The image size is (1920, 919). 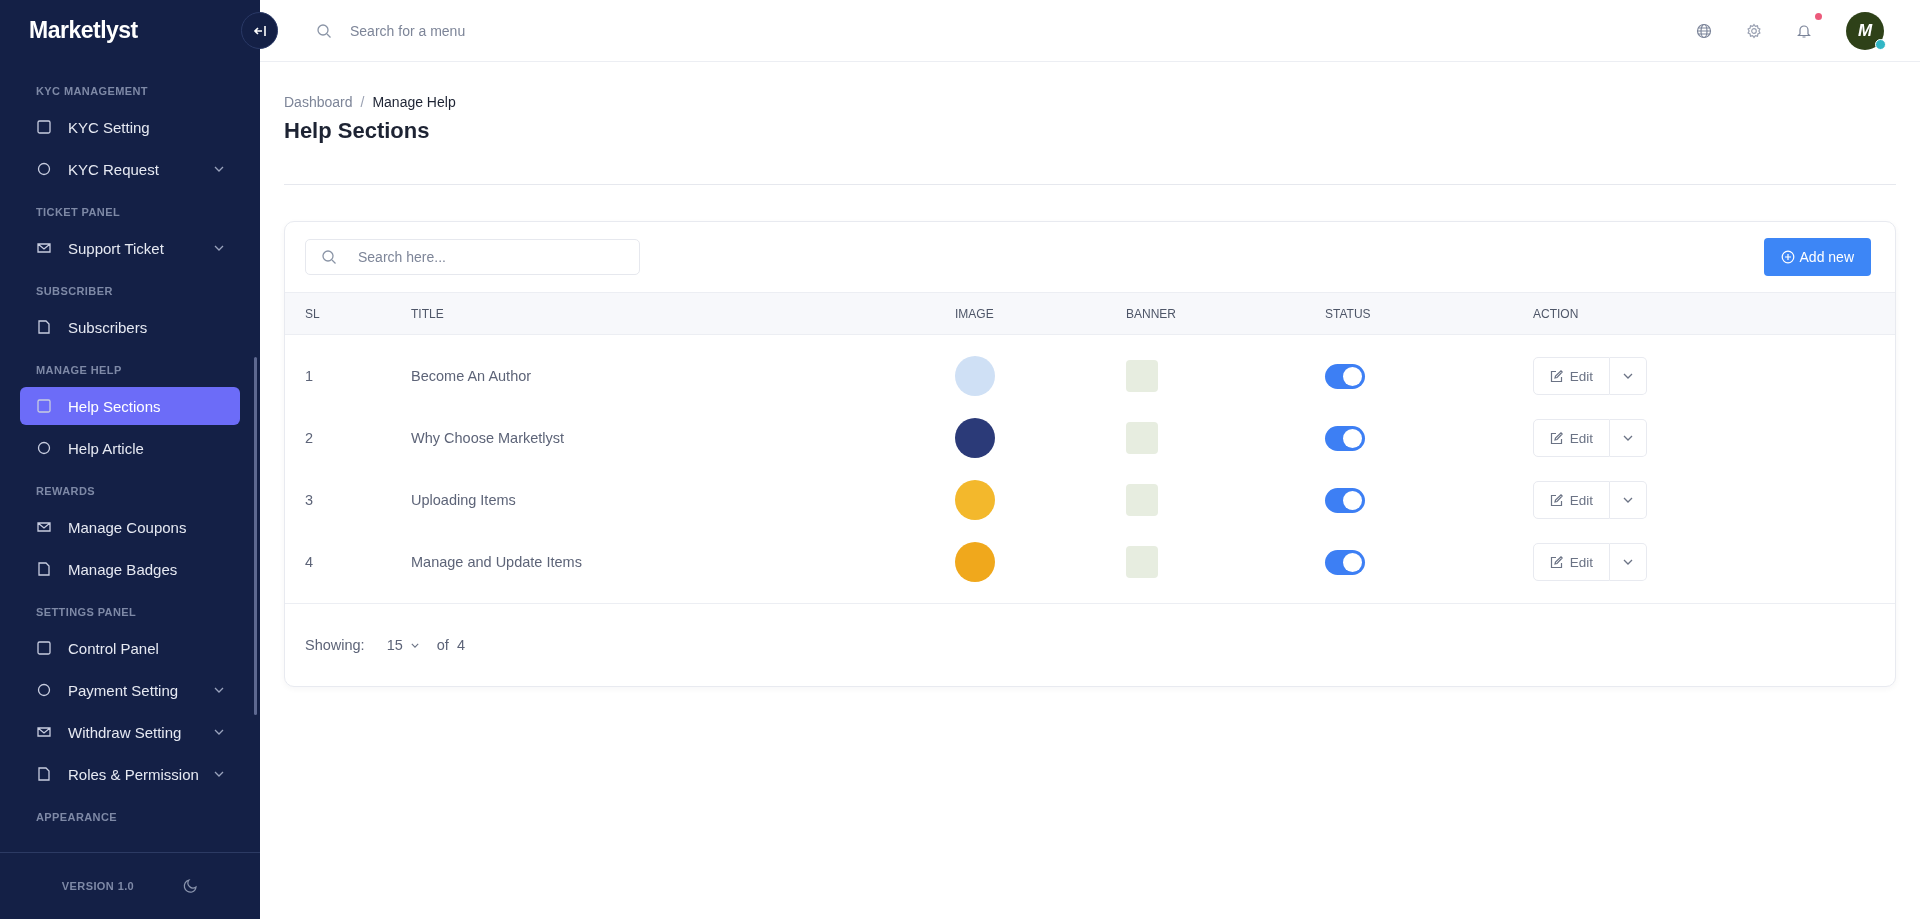 I want to click on table-cell-text: Uploading Items, so click(x=464, y=500).